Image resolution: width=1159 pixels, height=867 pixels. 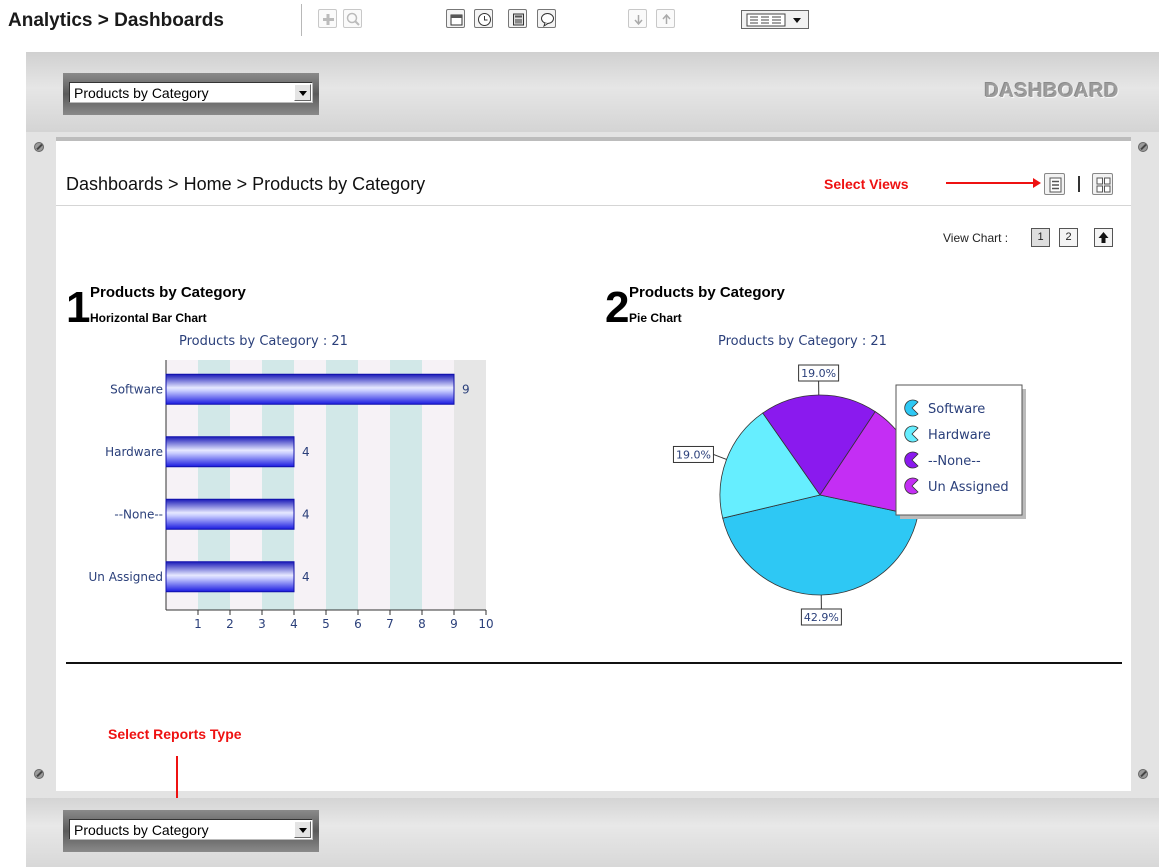 What do you see at coordinates (976, 238) in the screenshot?
I see `view-chart-label: View Chart :` at bounding box center [976, 238].